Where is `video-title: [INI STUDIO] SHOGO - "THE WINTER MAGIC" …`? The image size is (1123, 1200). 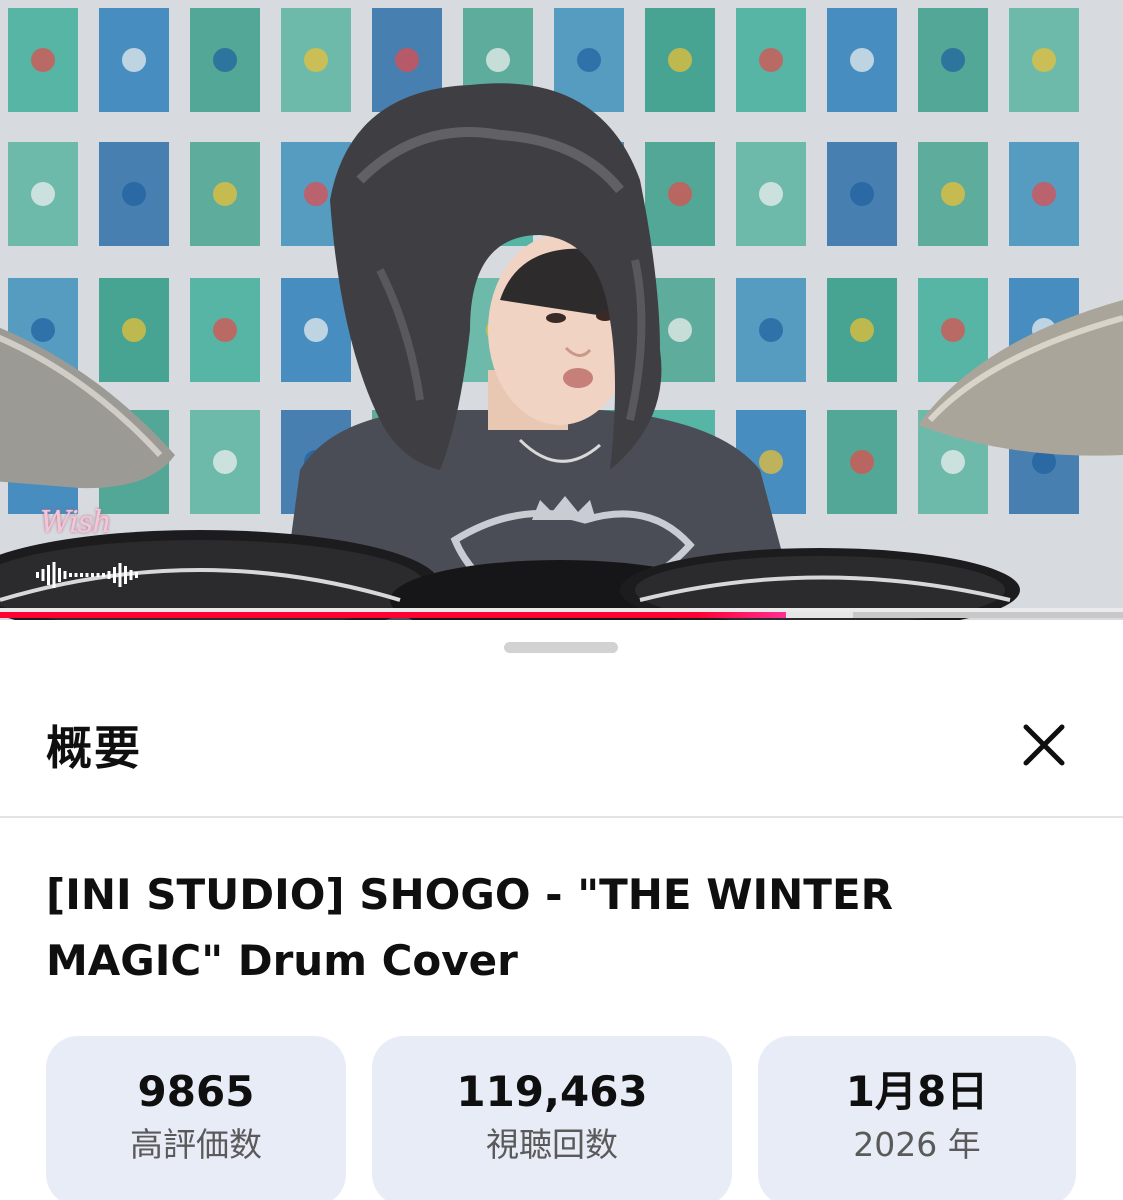
video-title: [INI STUDIO] SHOGO - "THE WINTER MAGIC" … is located at coordinates (469, 927).